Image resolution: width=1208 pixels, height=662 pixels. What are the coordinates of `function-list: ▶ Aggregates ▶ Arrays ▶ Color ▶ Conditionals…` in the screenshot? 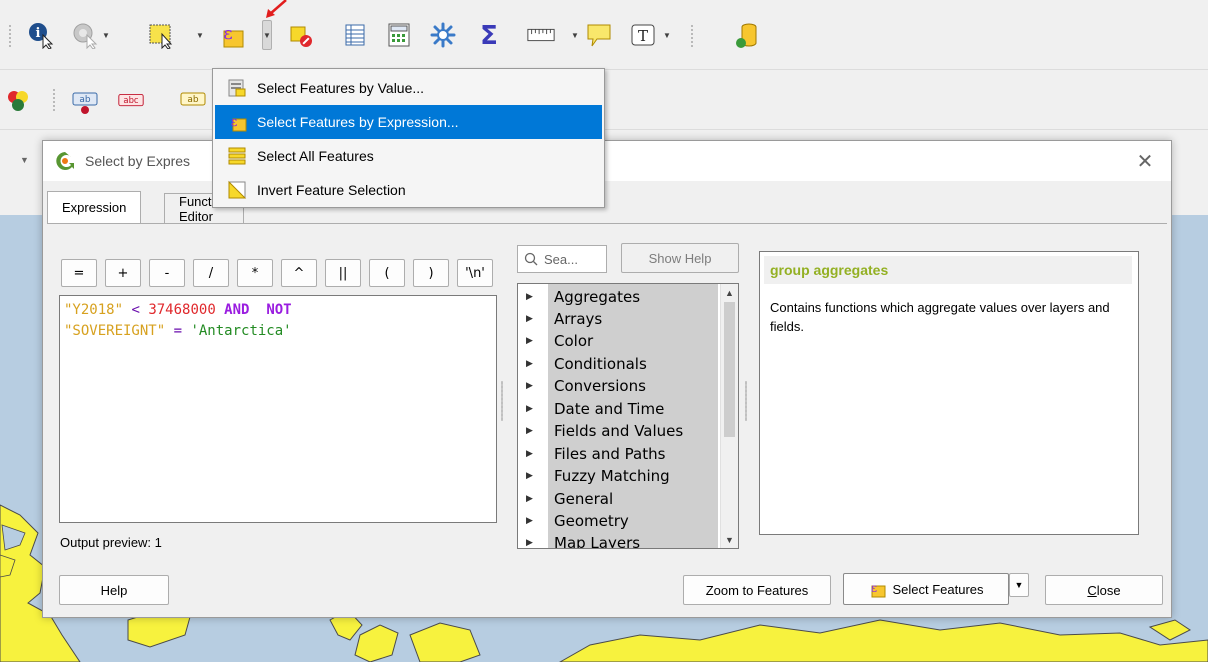 It's located at (628, 416).